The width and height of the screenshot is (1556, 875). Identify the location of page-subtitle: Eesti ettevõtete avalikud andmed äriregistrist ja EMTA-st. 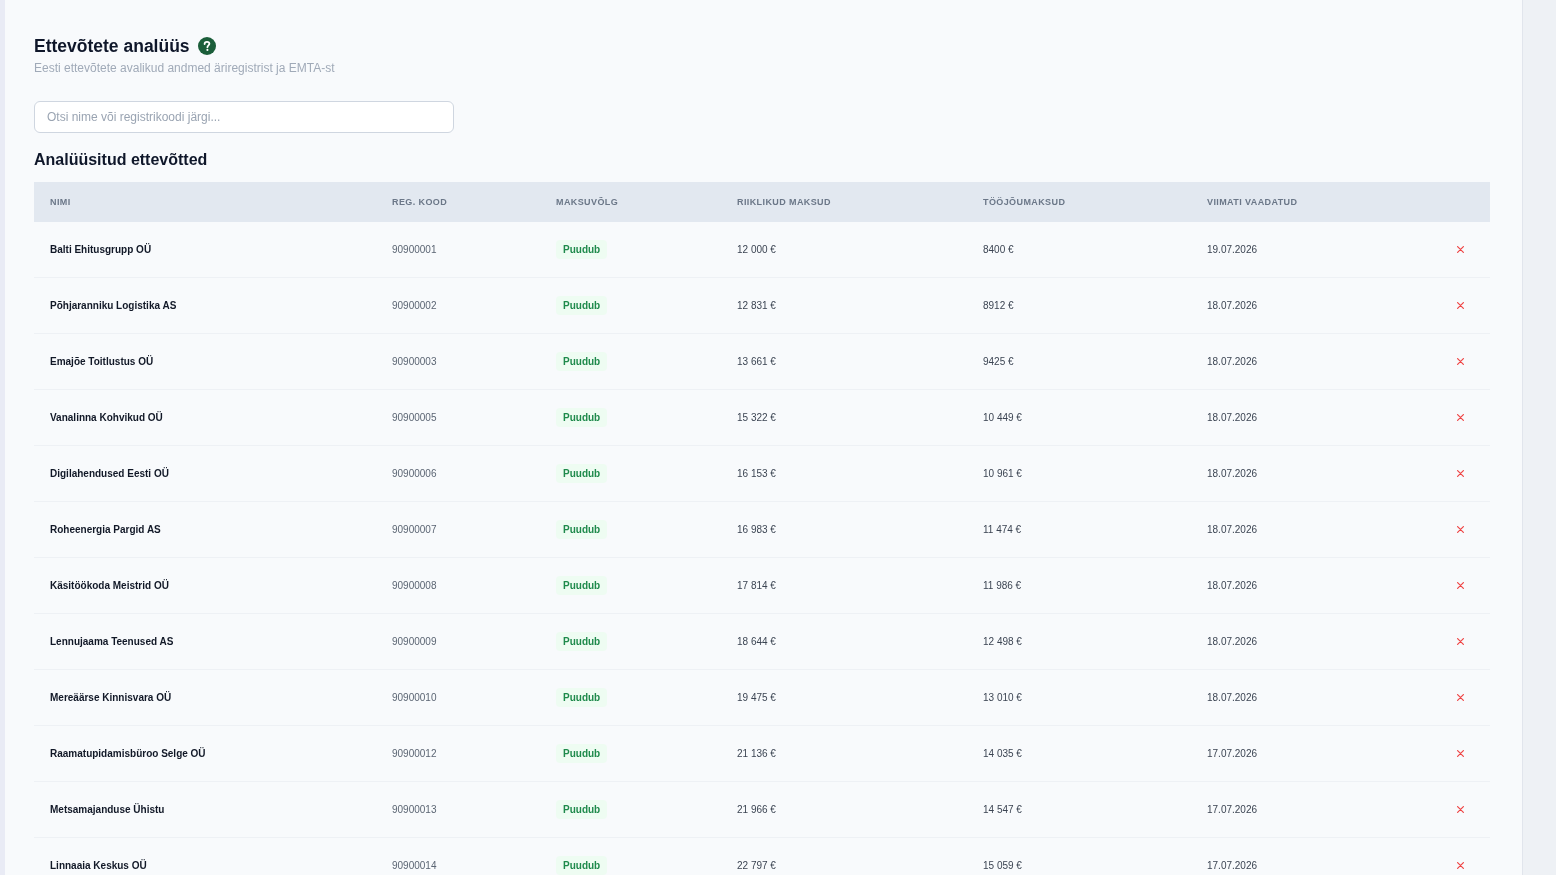
(185, 68).